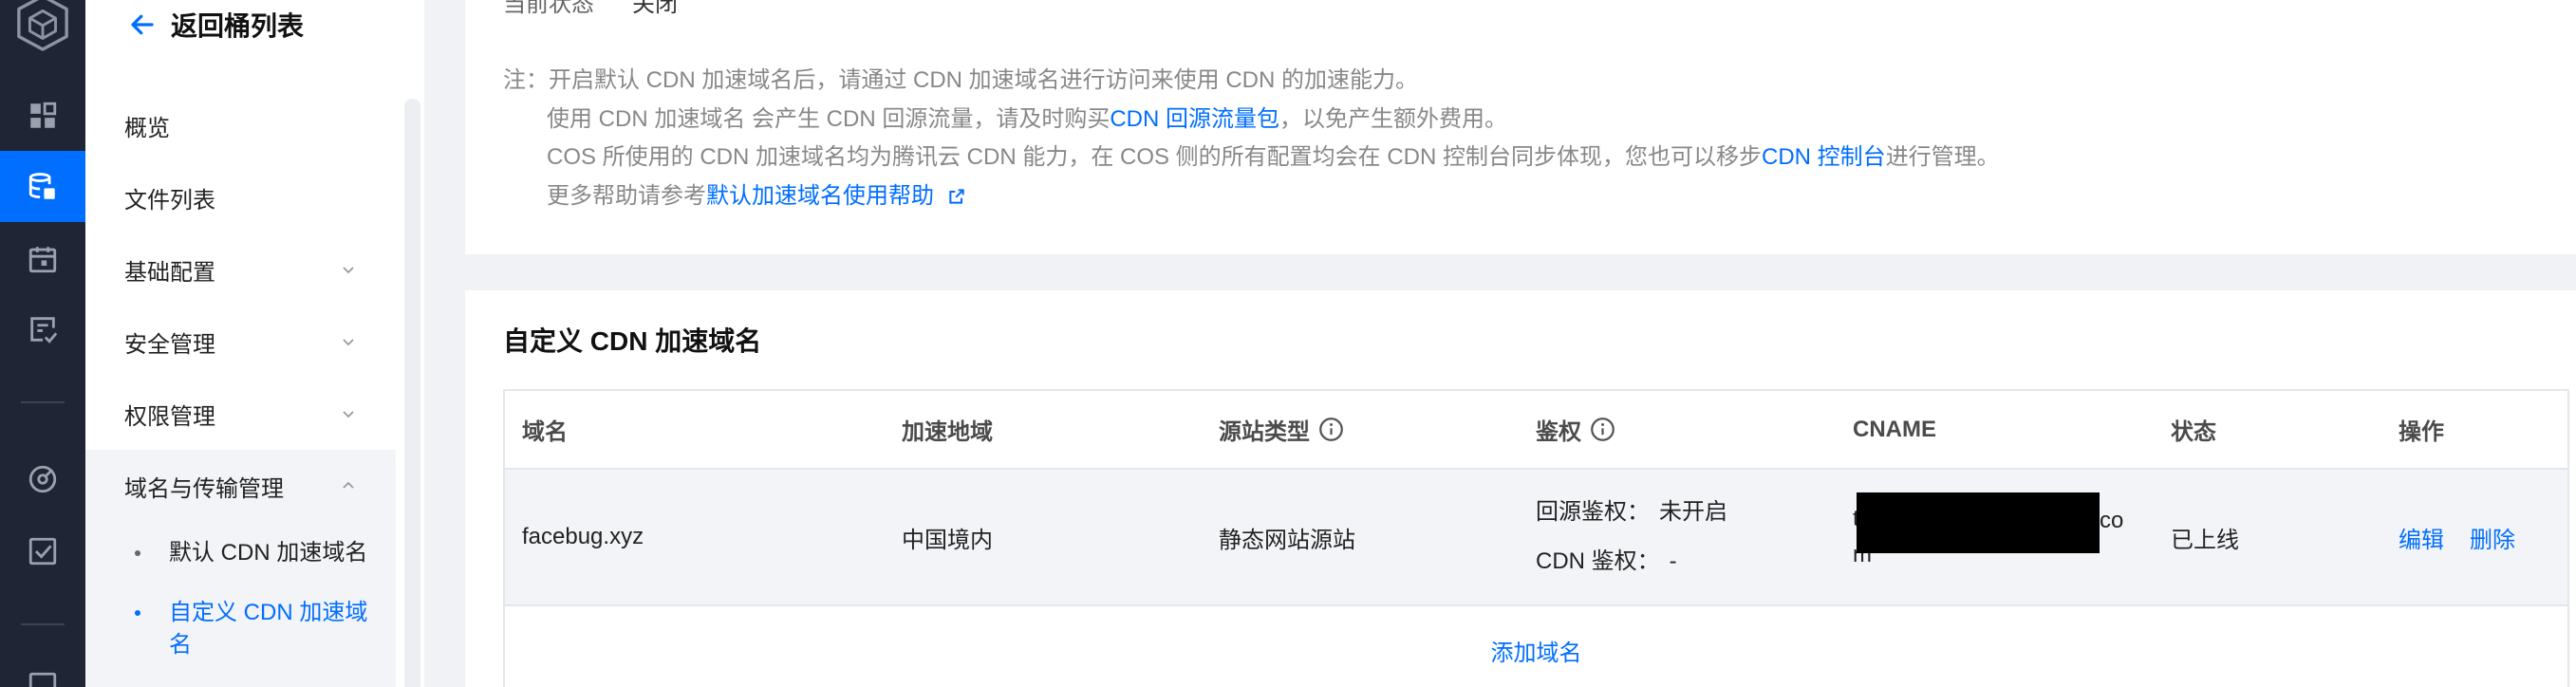 This screenshot has width=2576, height=687. Describe the element at coordinates (241, 197) in the screenshot. I see `sidebar-item-file-list: 文件列表` at that location.